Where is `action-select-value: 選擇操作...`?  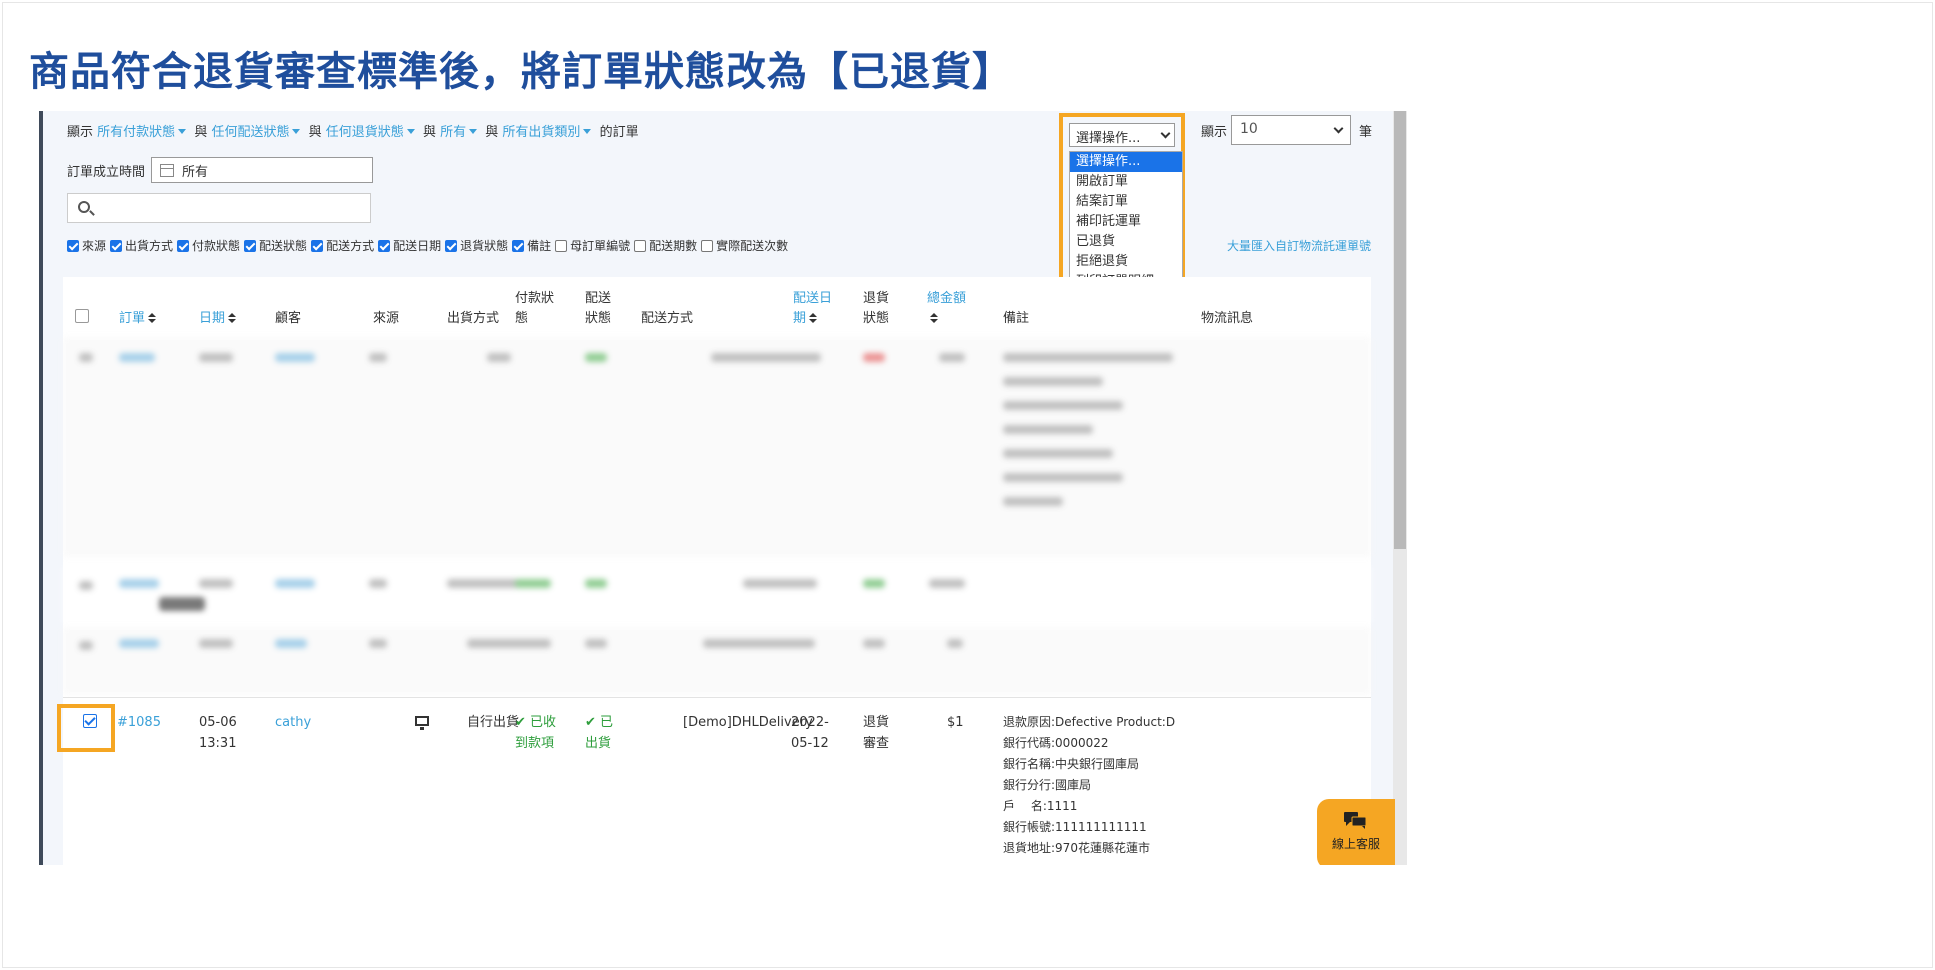
action-select-value: 選擇操作... is located at coordinates (1108, 138).